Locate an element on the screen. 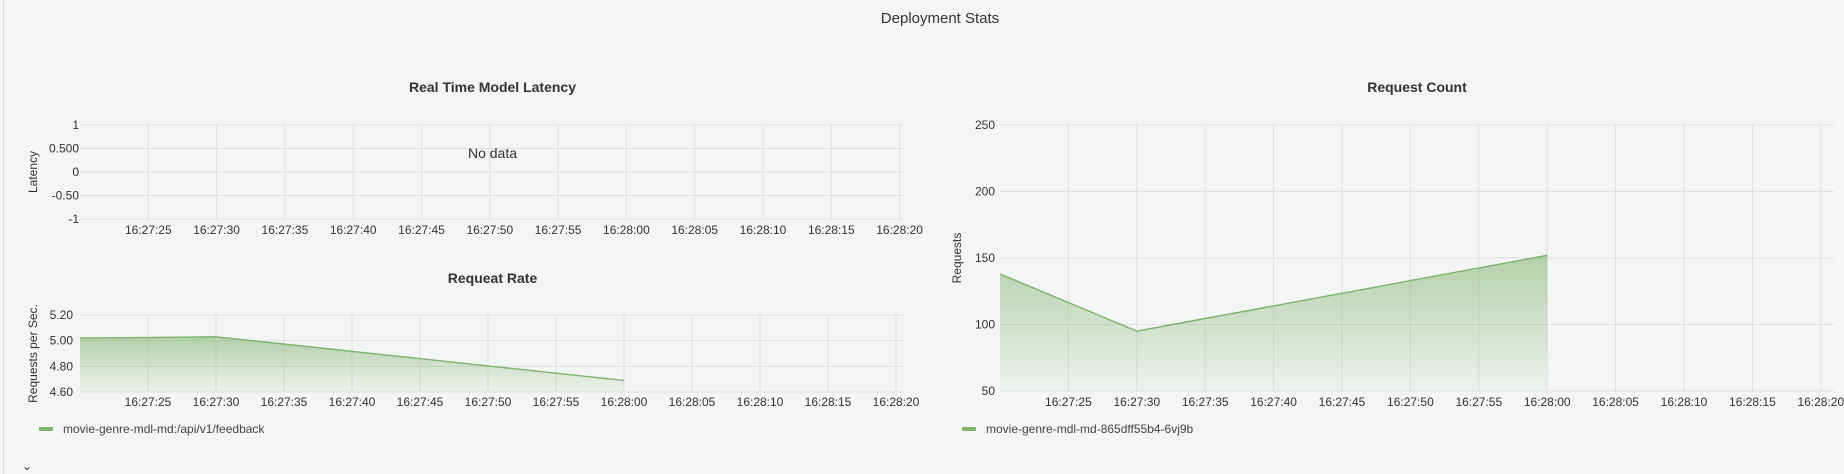 The width and height of the screenshot is (1844, 474). x-tick-label: 16:27:55 is located at coordinates (1478, 402).